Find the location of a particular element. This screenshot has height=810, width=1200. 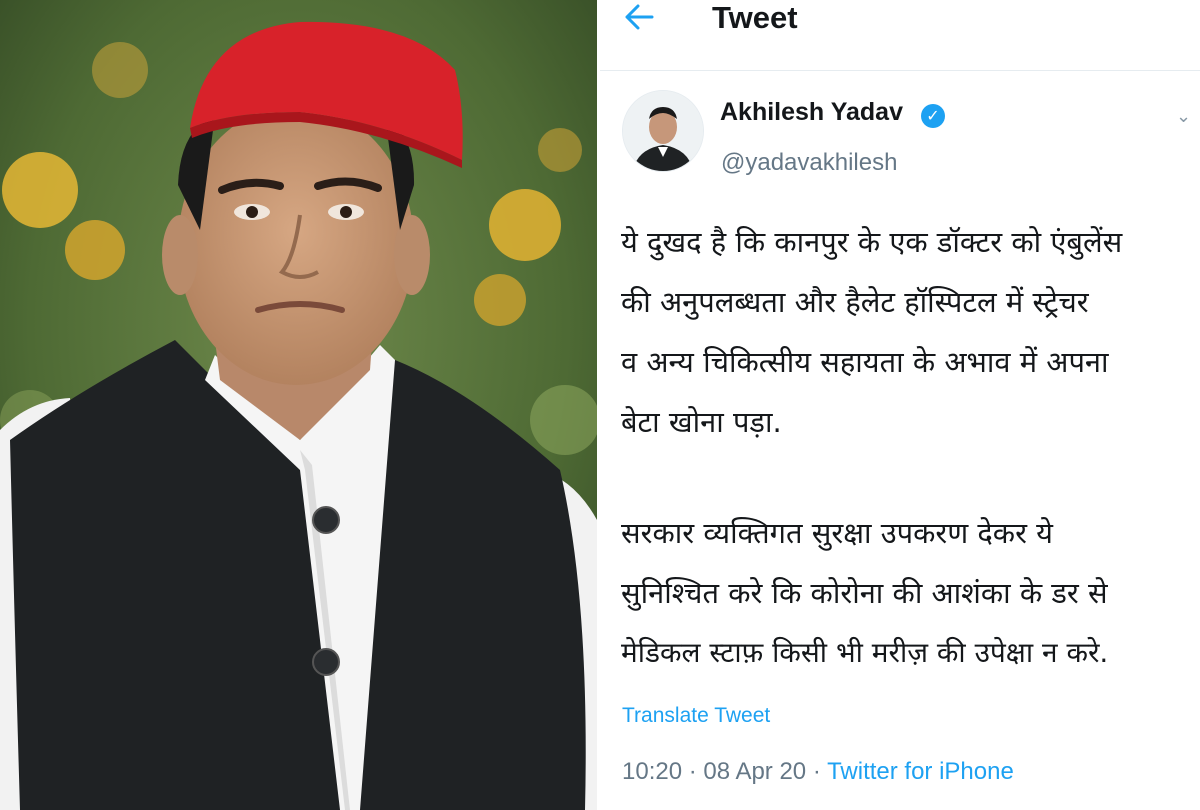

arrow-left-icon is located at coordinates (648, 22).